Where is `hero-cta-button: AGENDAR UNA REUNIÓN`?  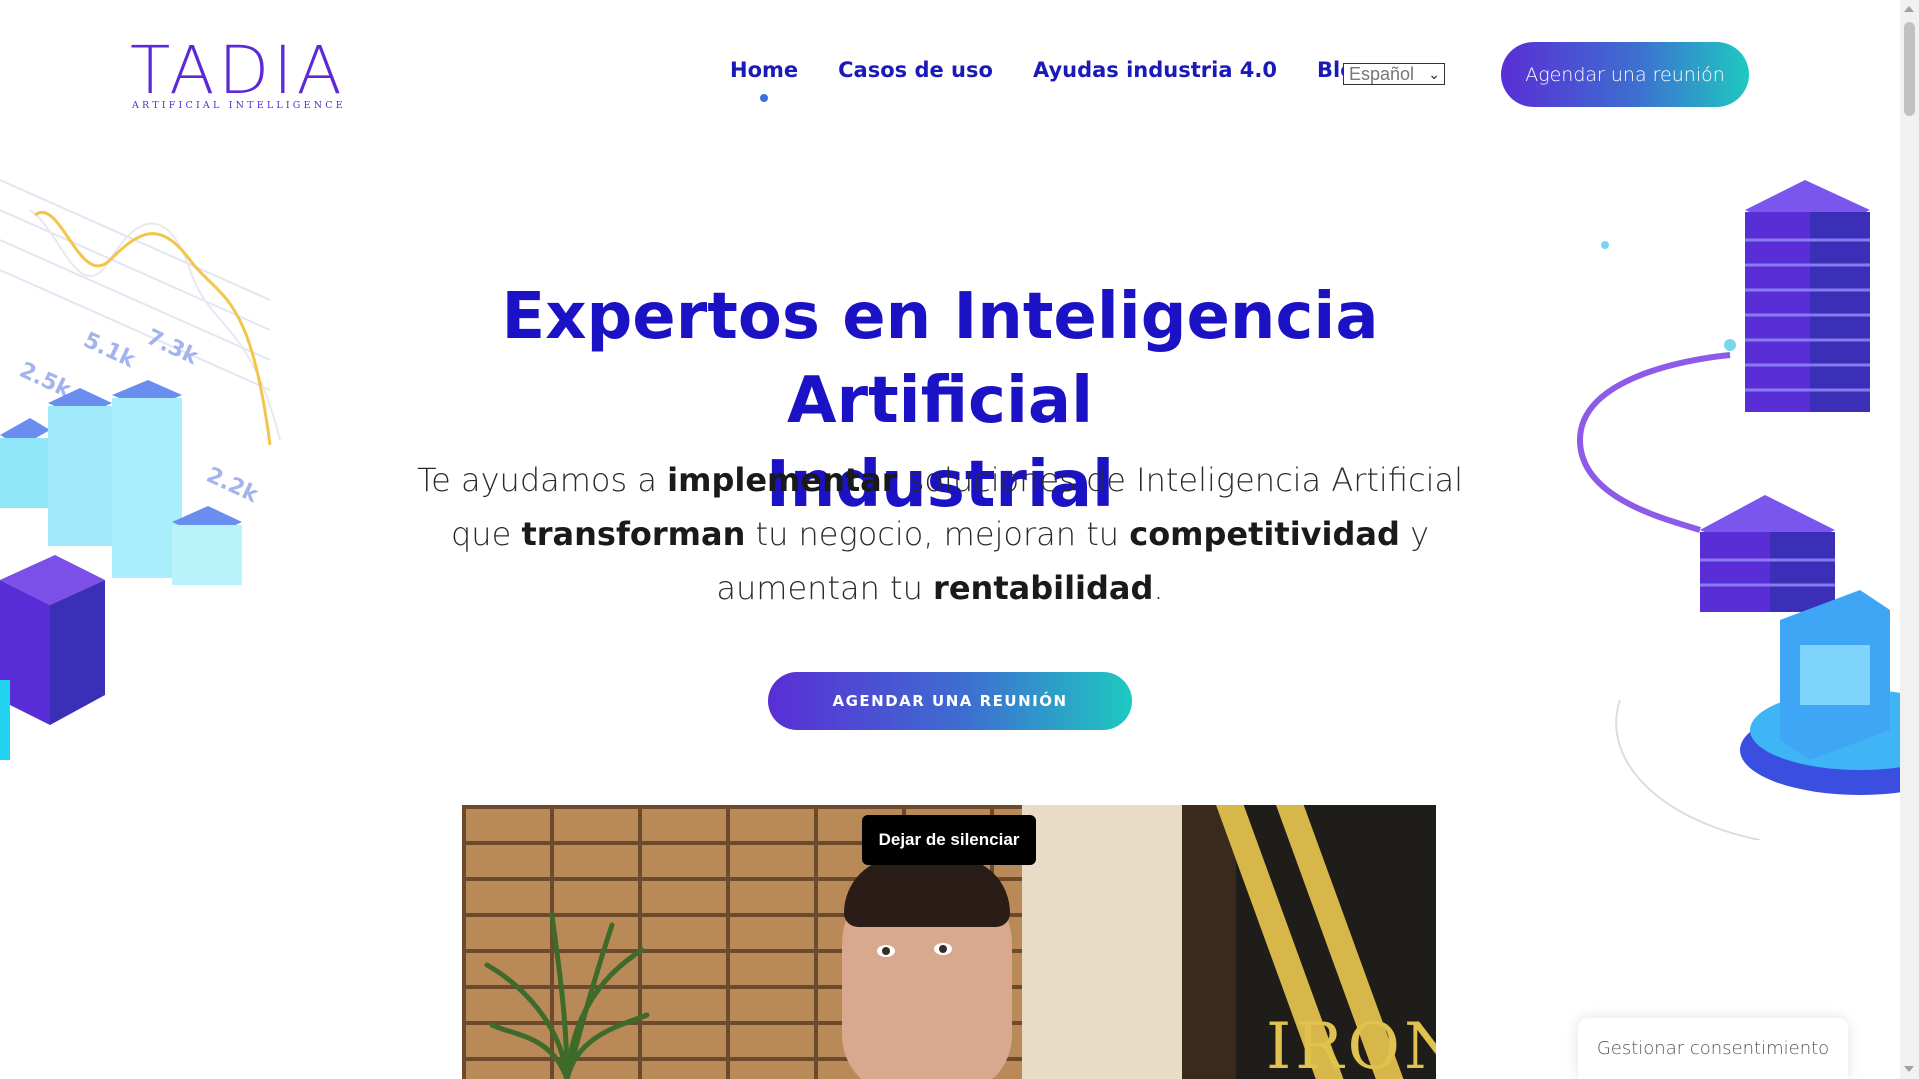
hero-cta-button: AGENDAR UNA REUNIÓN is located at coordinates (950, 701).